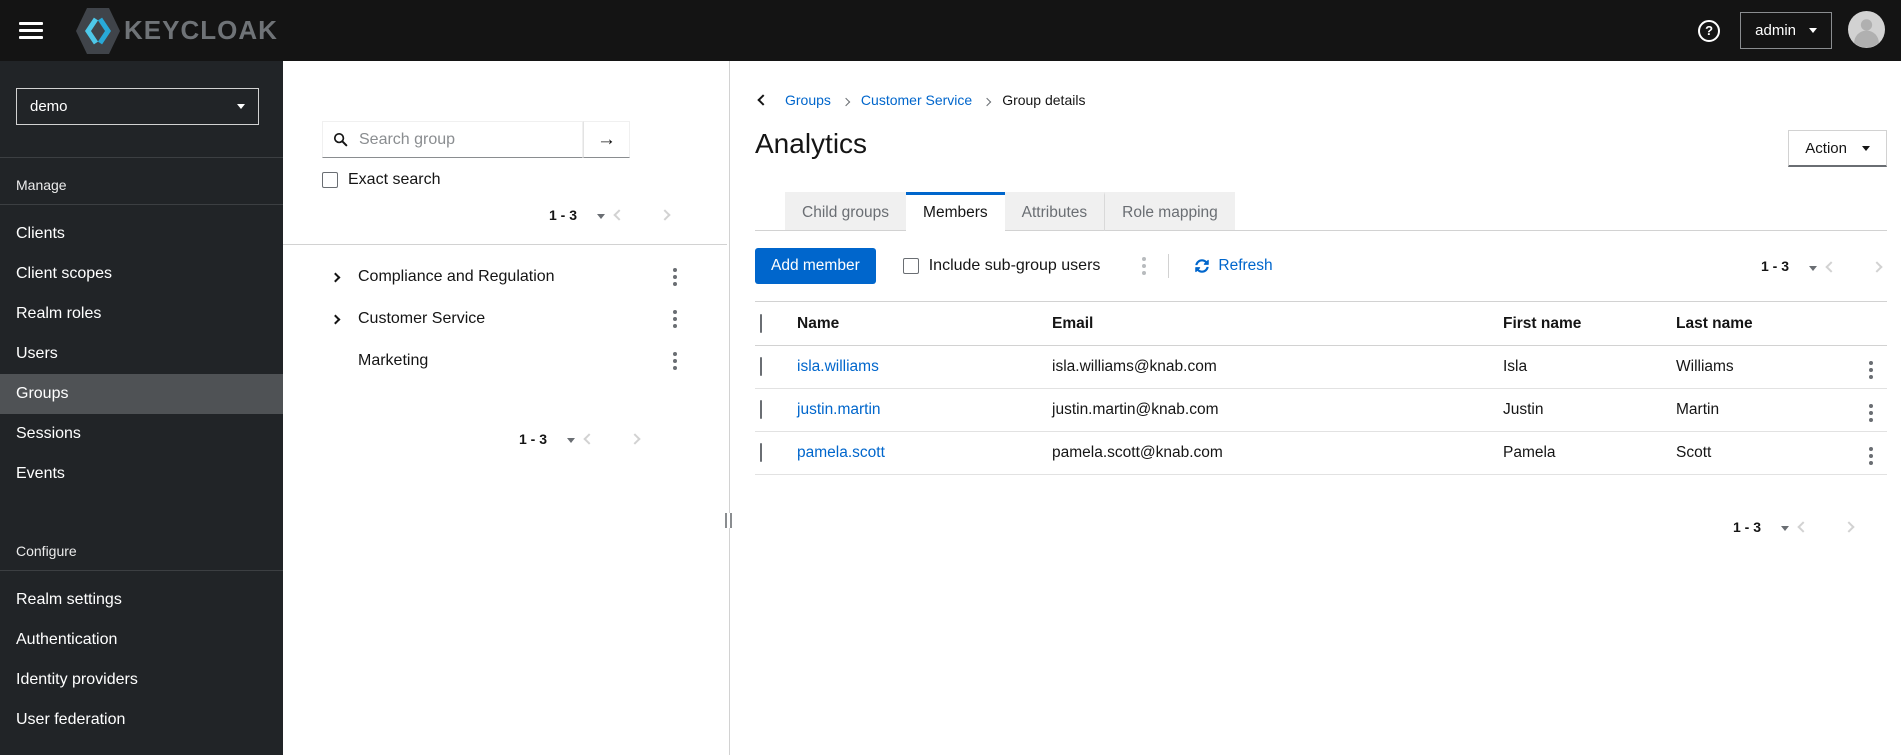 The image size is (1901, 755). I want to click on avatar-icon, so click(1866, 29).